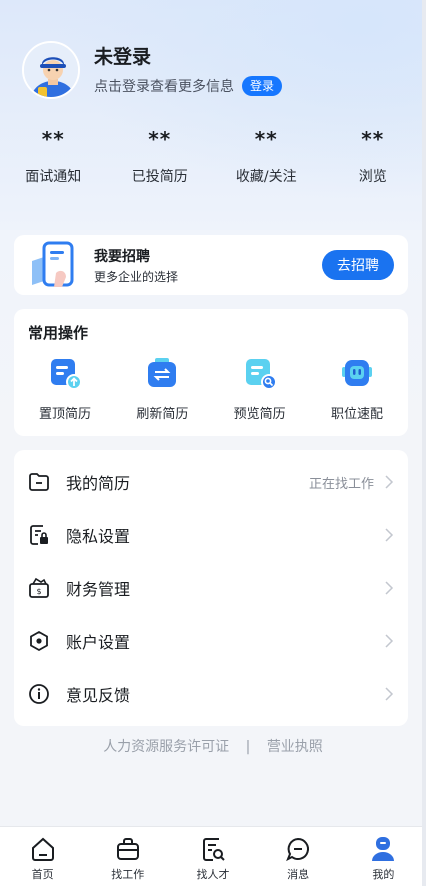  I want to click on home-icon, so click(42, 849).